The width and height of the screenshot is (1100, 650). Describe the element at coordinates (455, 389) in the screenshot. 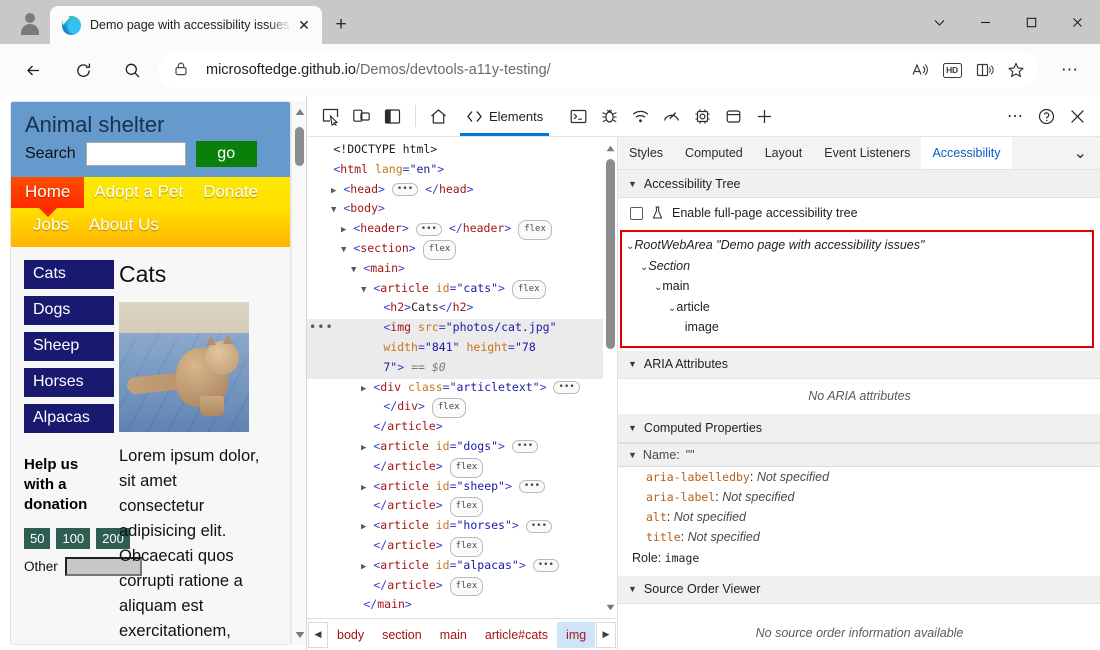

I see `dom-tree-row: ▶ <div class="articletext"> •••` at that location.